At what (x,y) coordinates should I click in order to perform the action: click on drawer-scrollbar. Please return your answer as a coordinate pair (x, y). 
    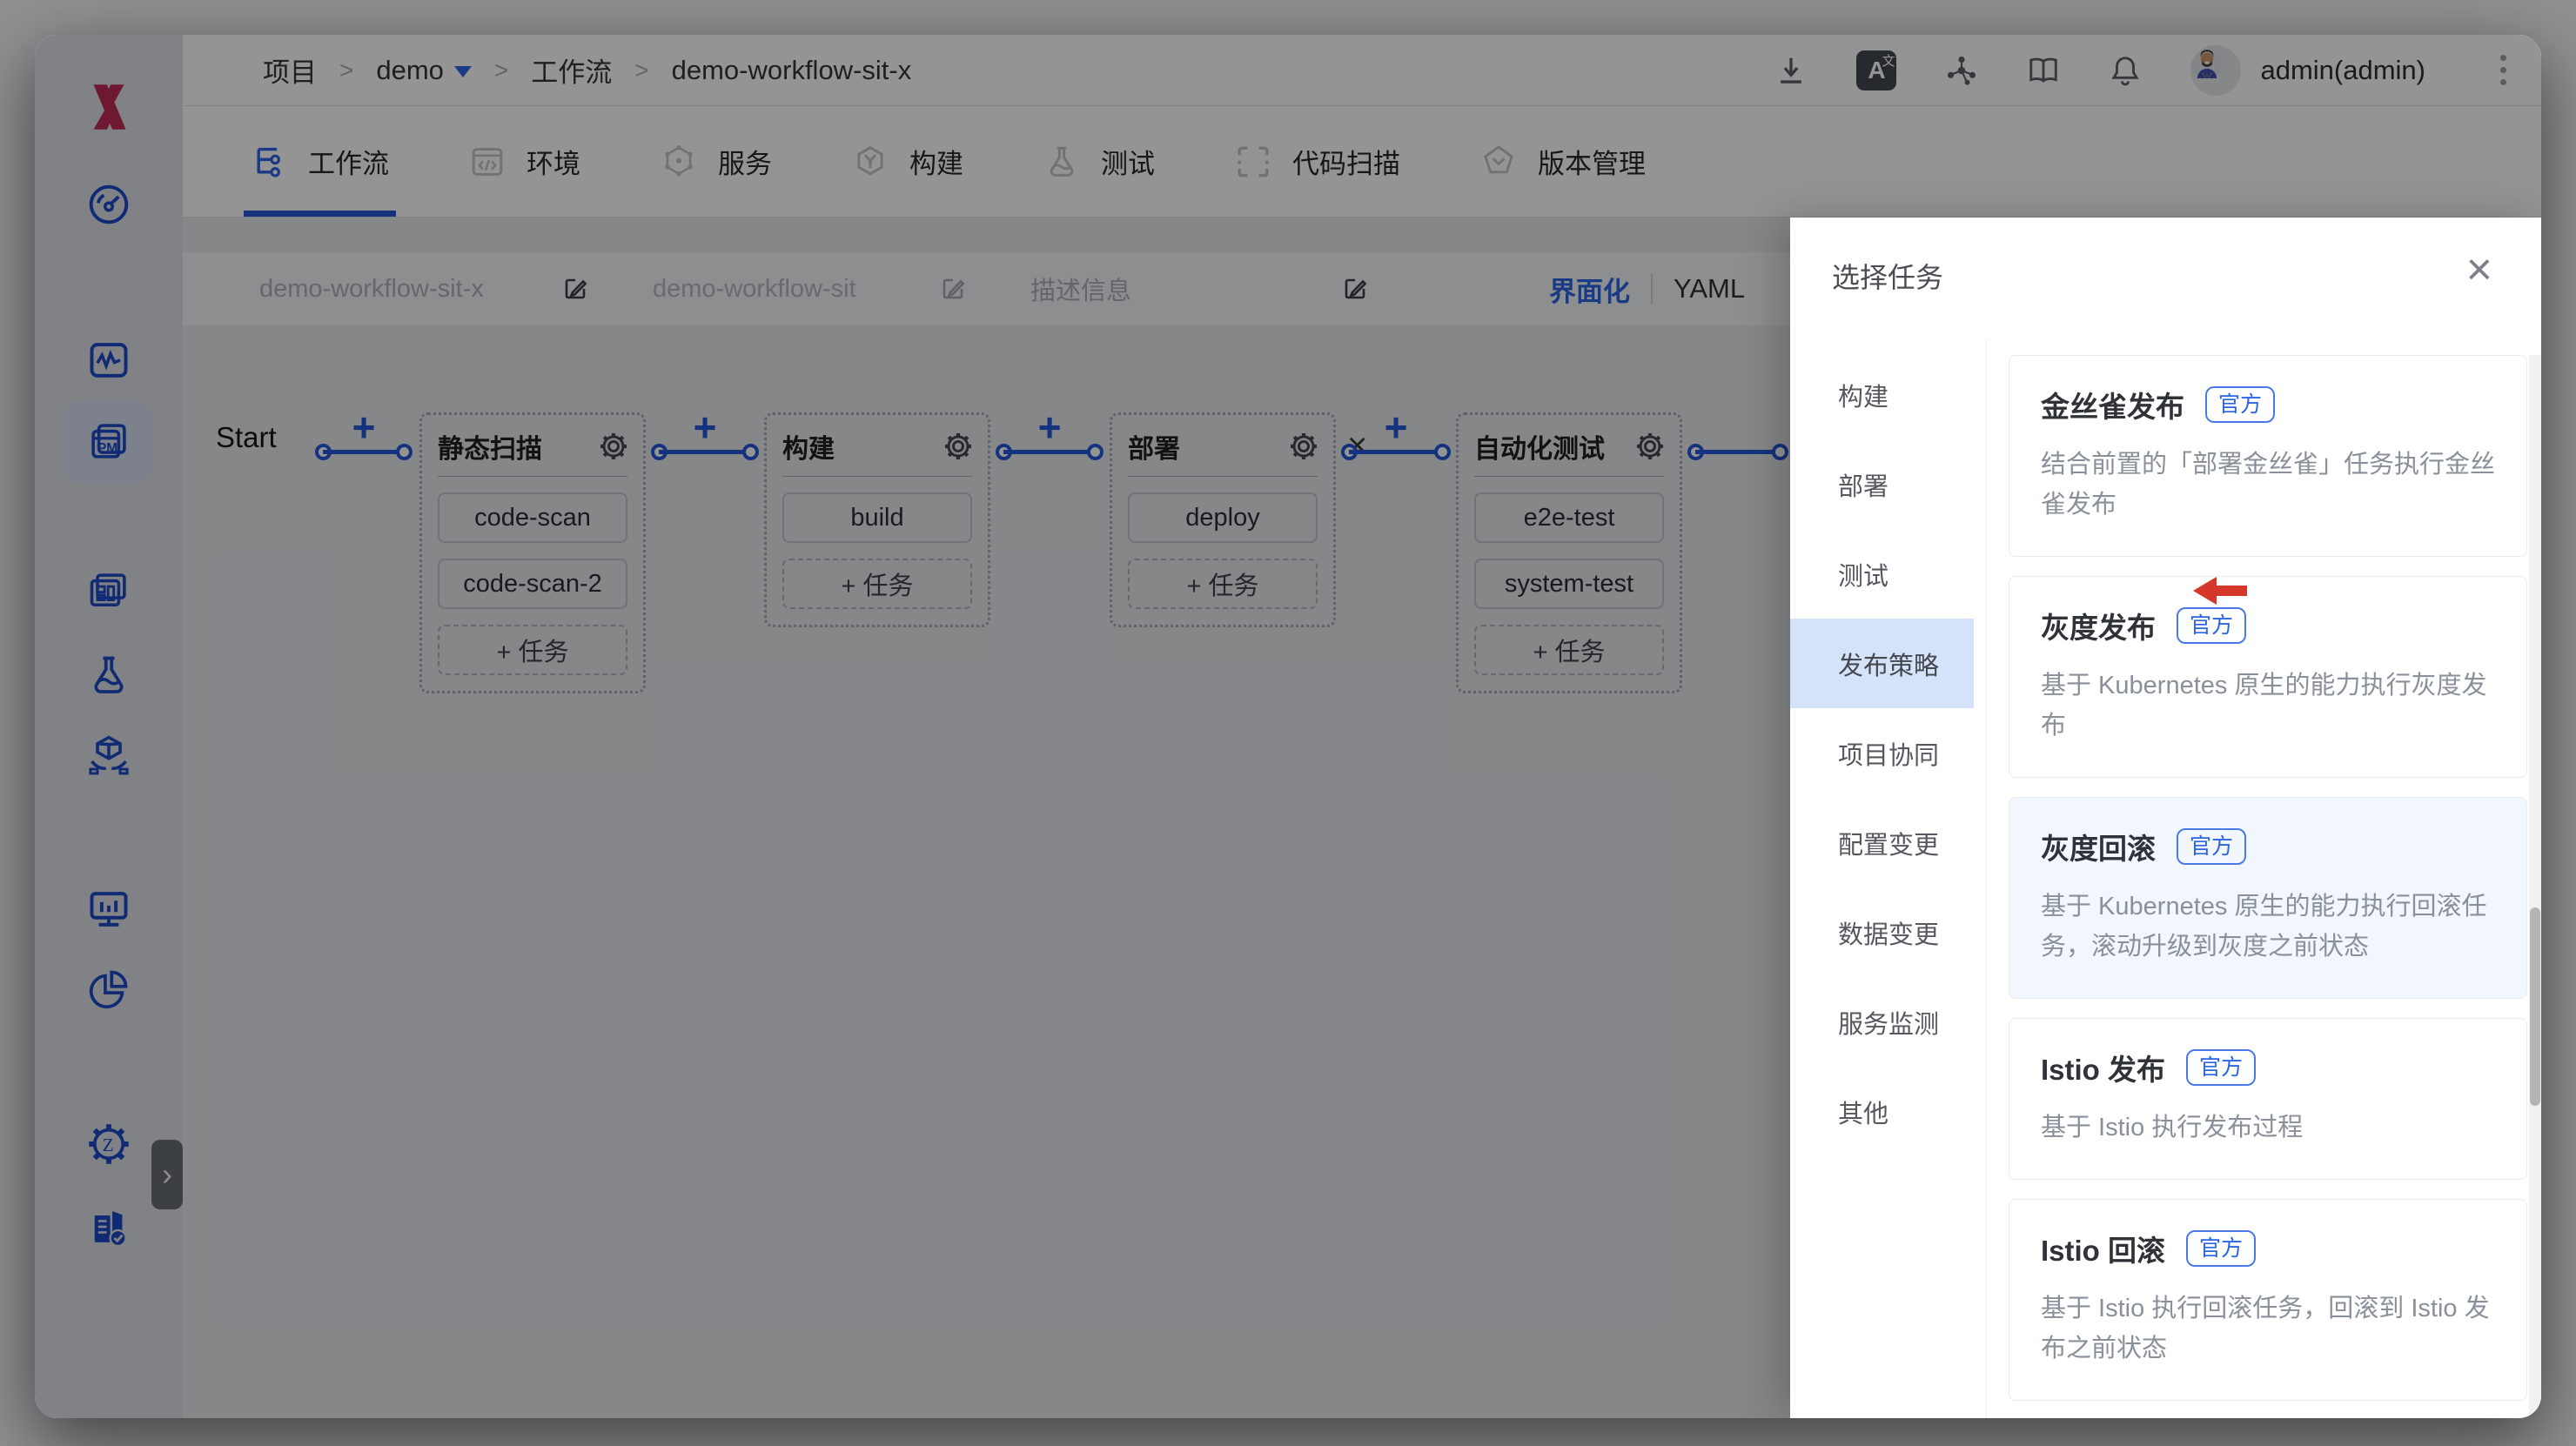
    Looking at the image, I should click on (2535, 886).